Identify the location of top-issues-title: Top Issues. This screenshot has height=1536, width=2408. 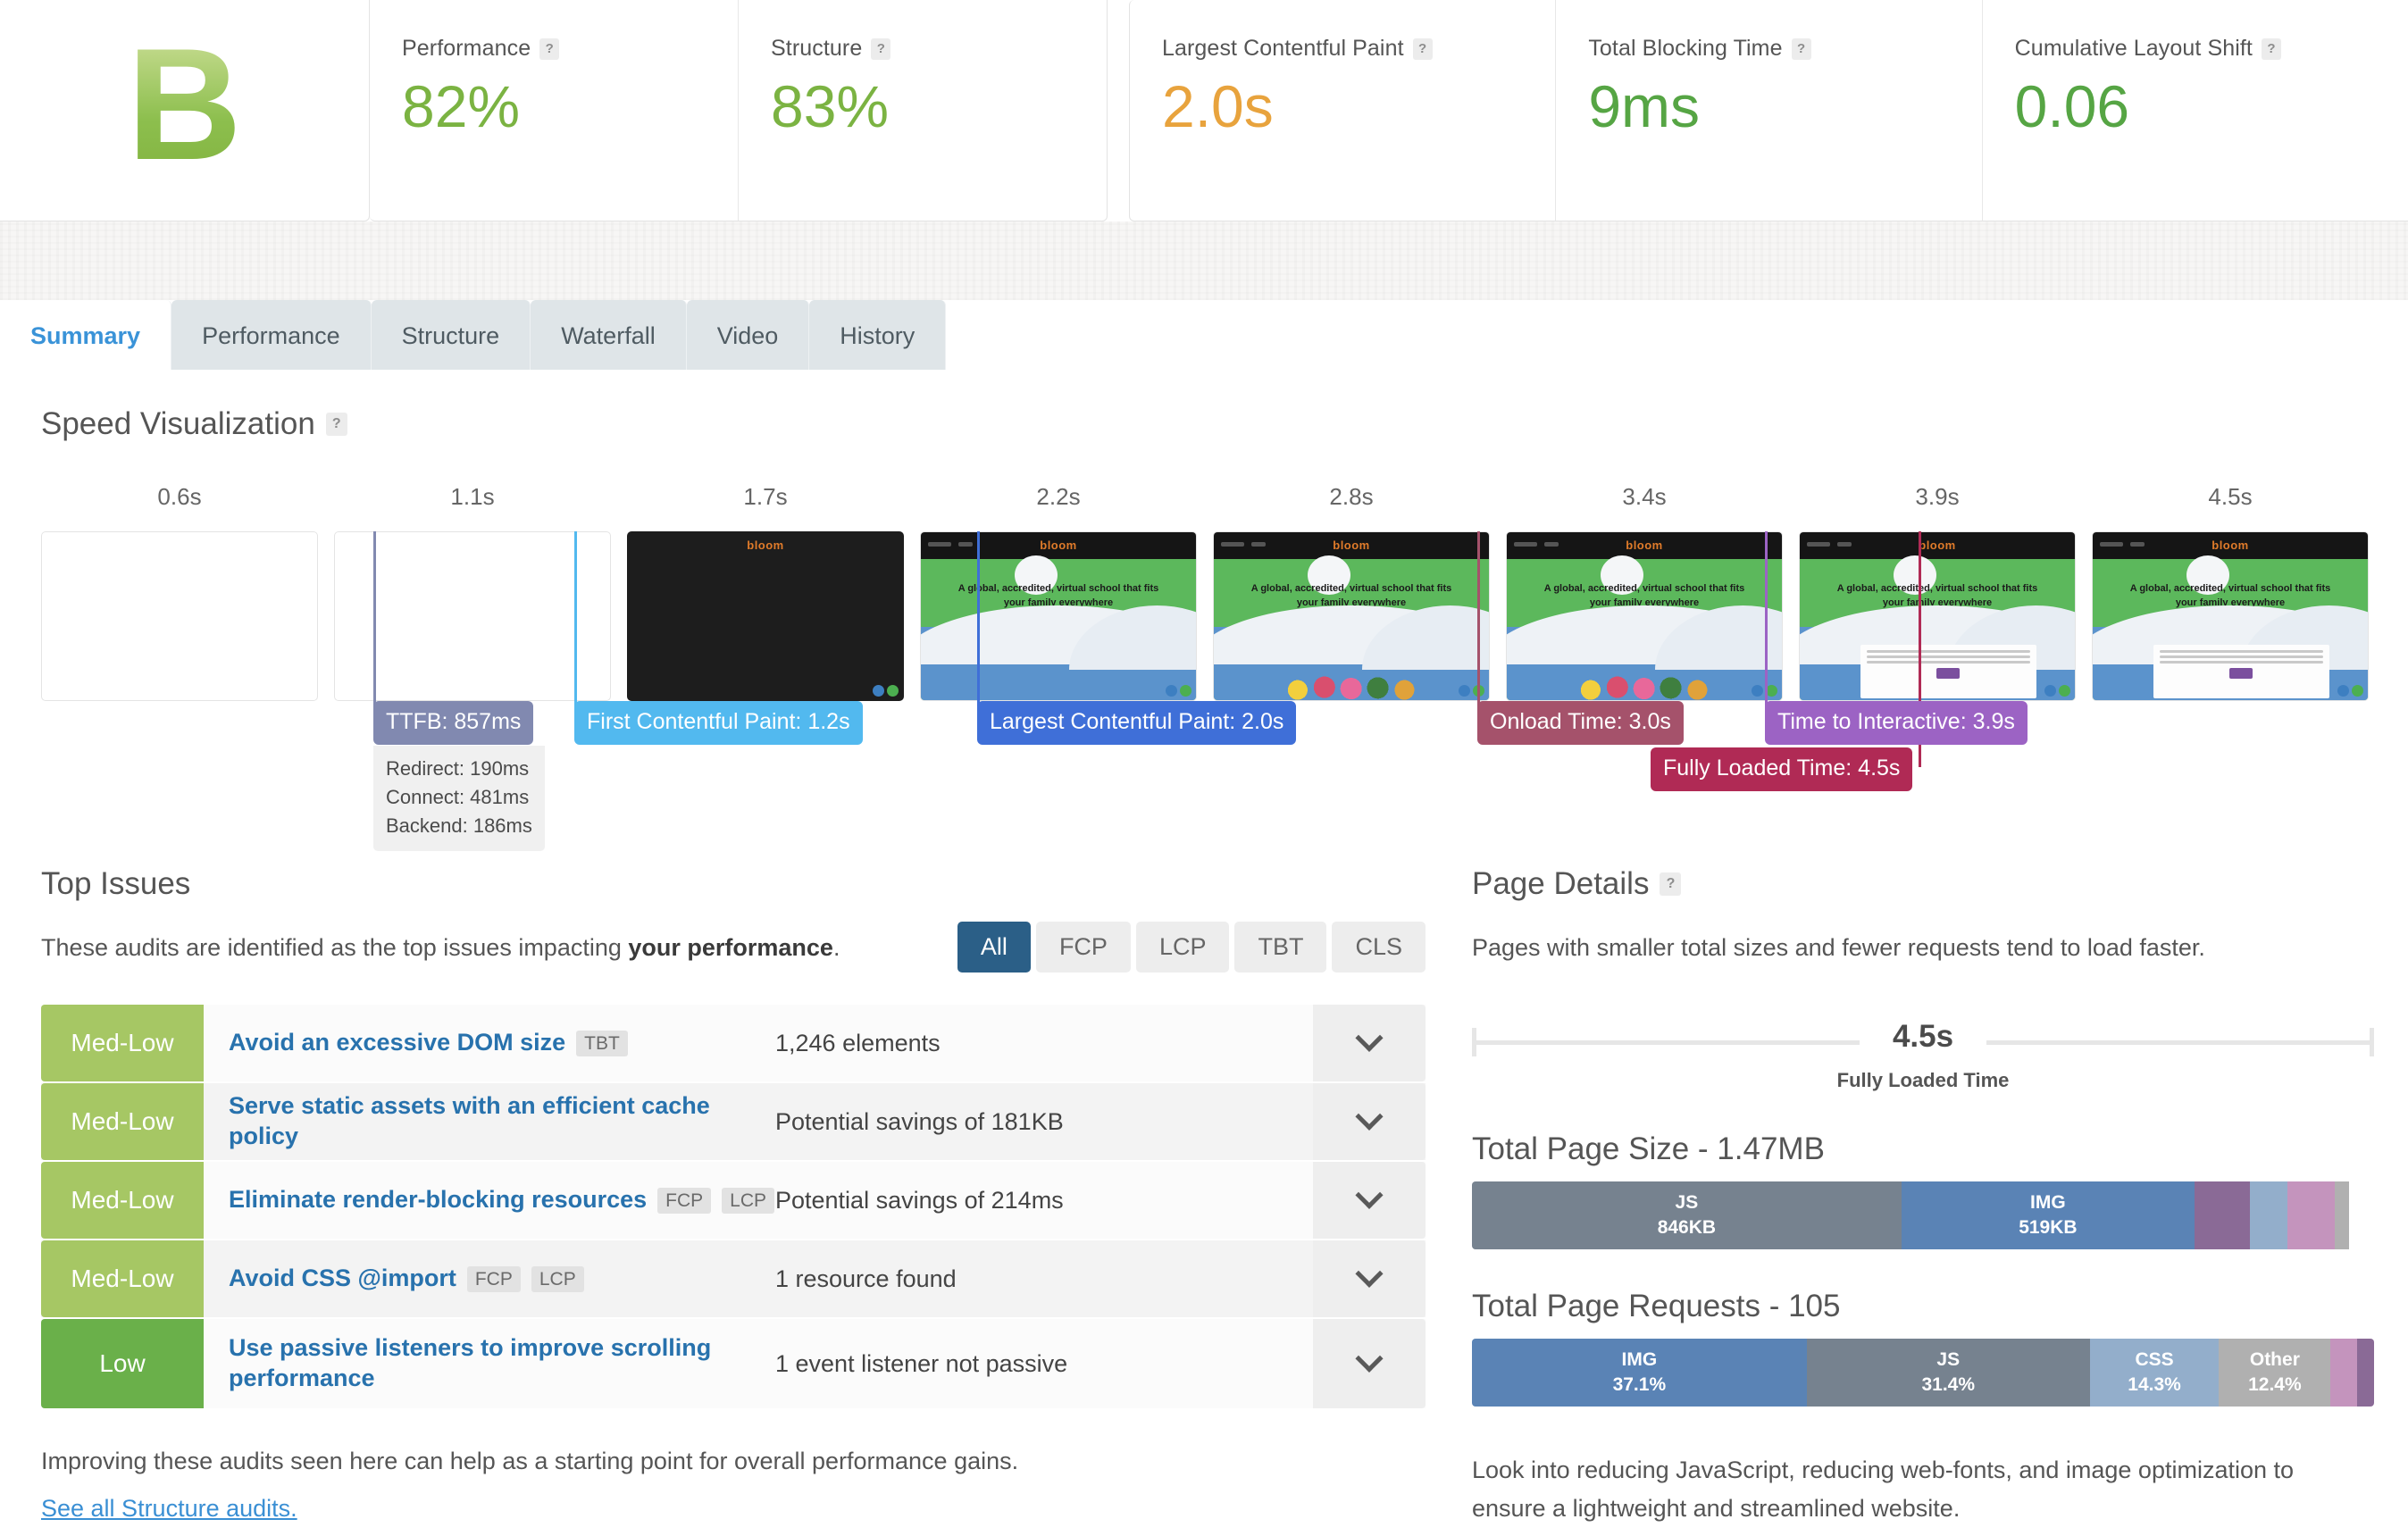
(733, 884).